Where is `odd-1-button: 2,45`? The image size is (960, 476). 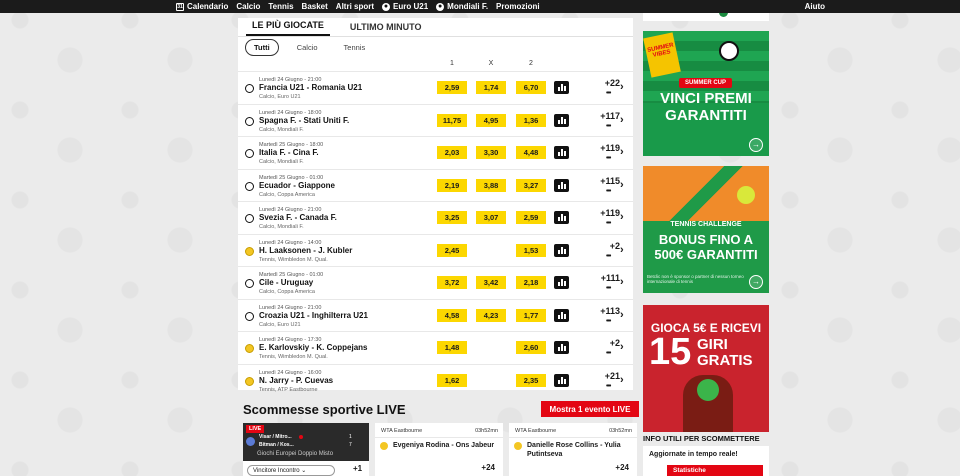 odd-1-button: 2,45 is located at coordinates (452, 250).